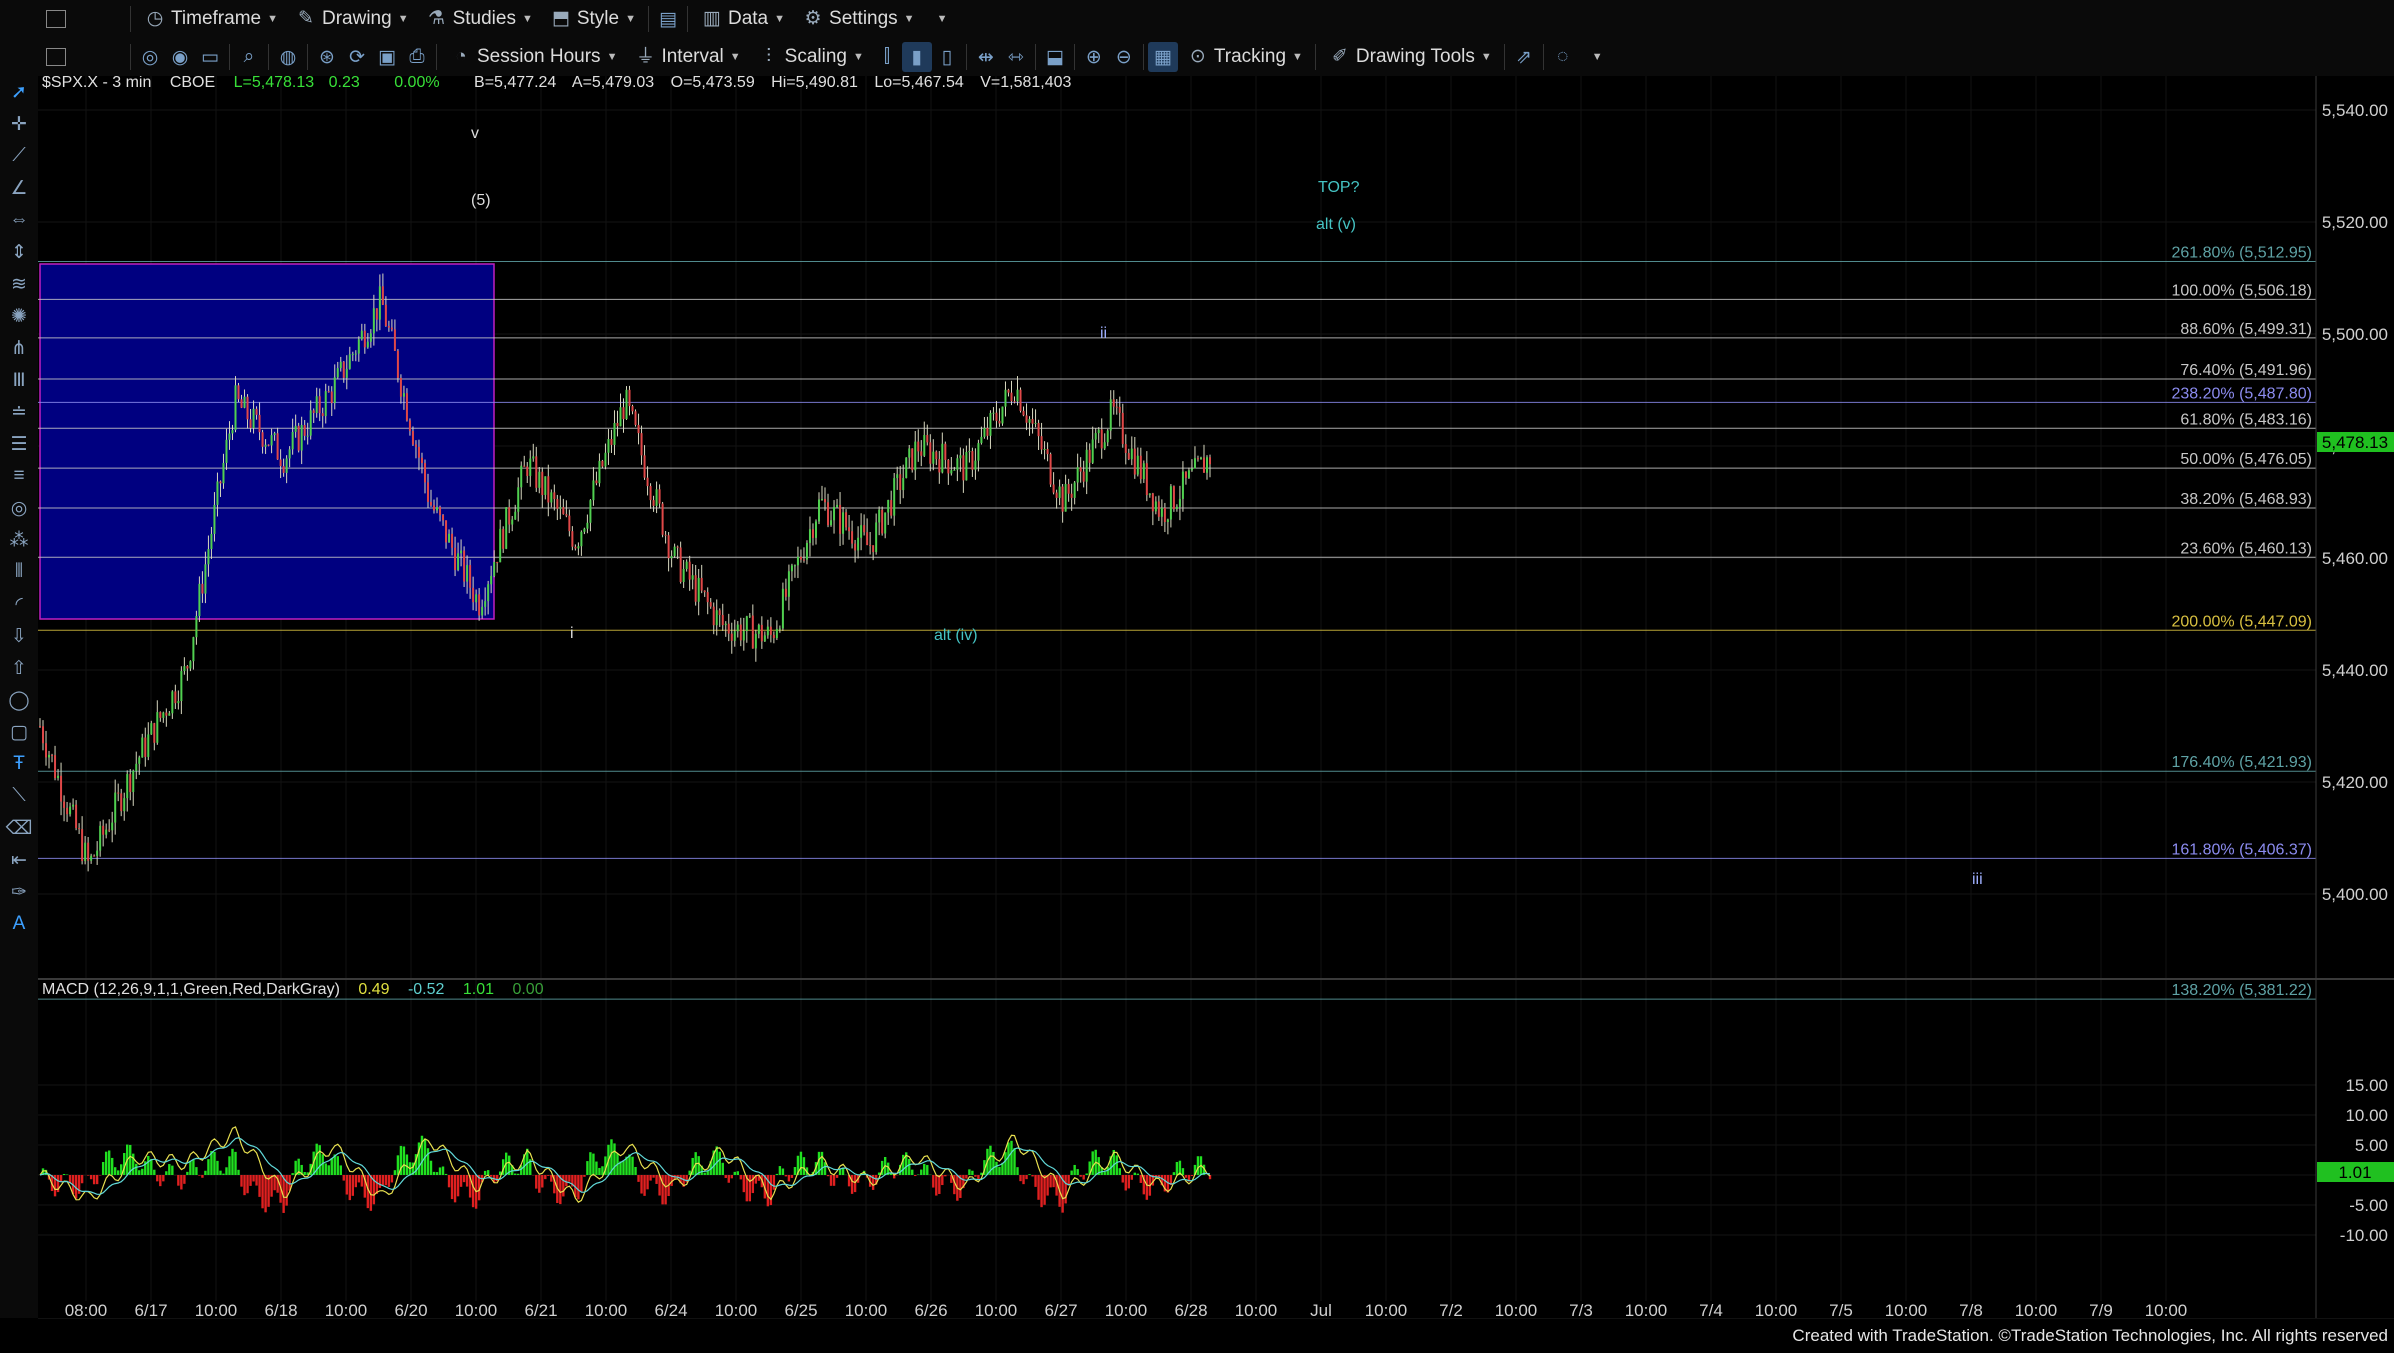 The height and width of the screenshot is (1353, 2394). Describe the element at coordinates (1103, 333) in the screenshot. I see `wave-label: ii` at that location.